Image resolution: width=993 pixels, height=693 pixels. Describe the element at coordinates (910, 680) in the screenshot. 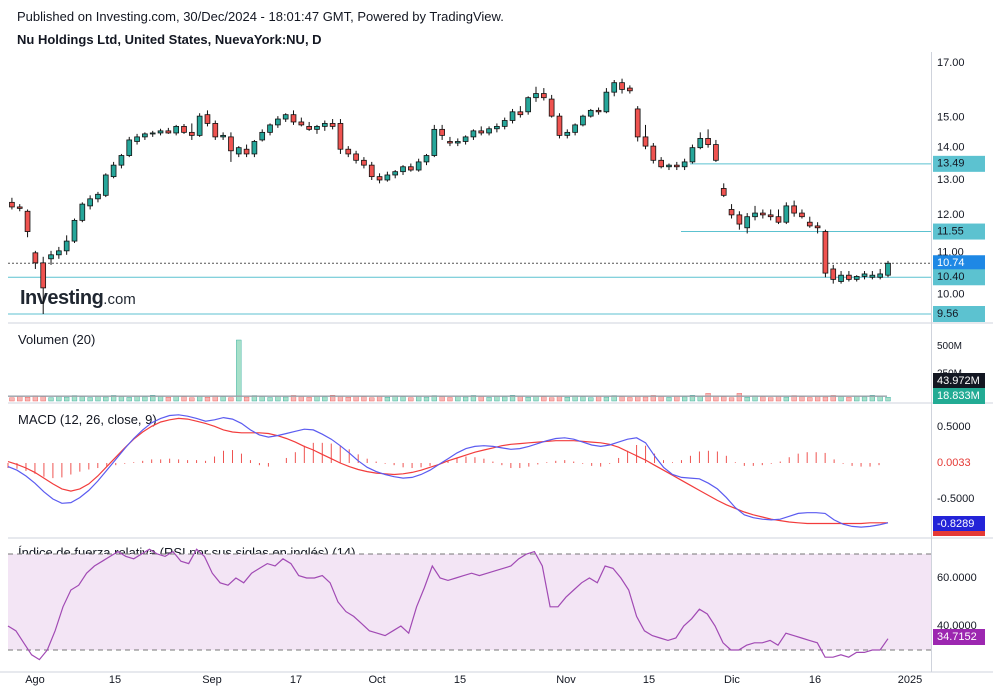

I see `x-tick-label: 2025` at that location.